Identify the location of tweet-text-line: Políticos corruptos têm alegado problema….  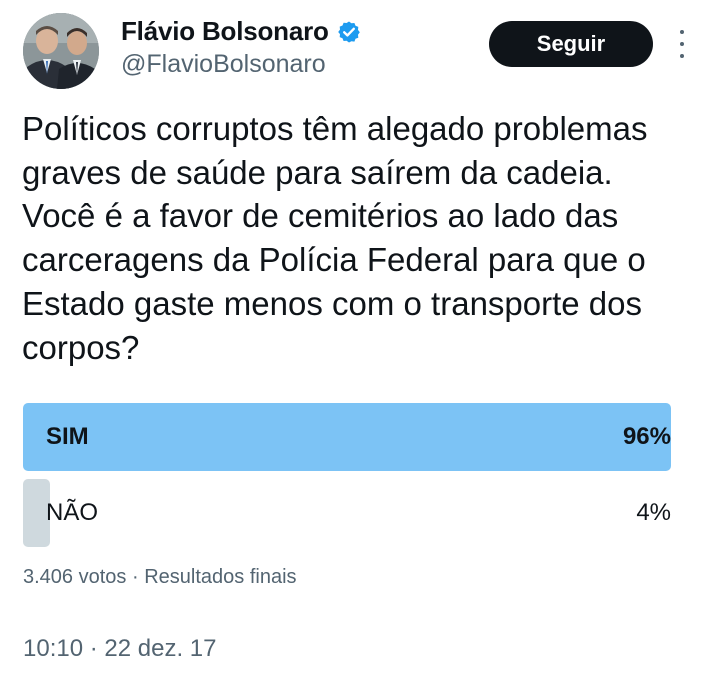
(335, 128).